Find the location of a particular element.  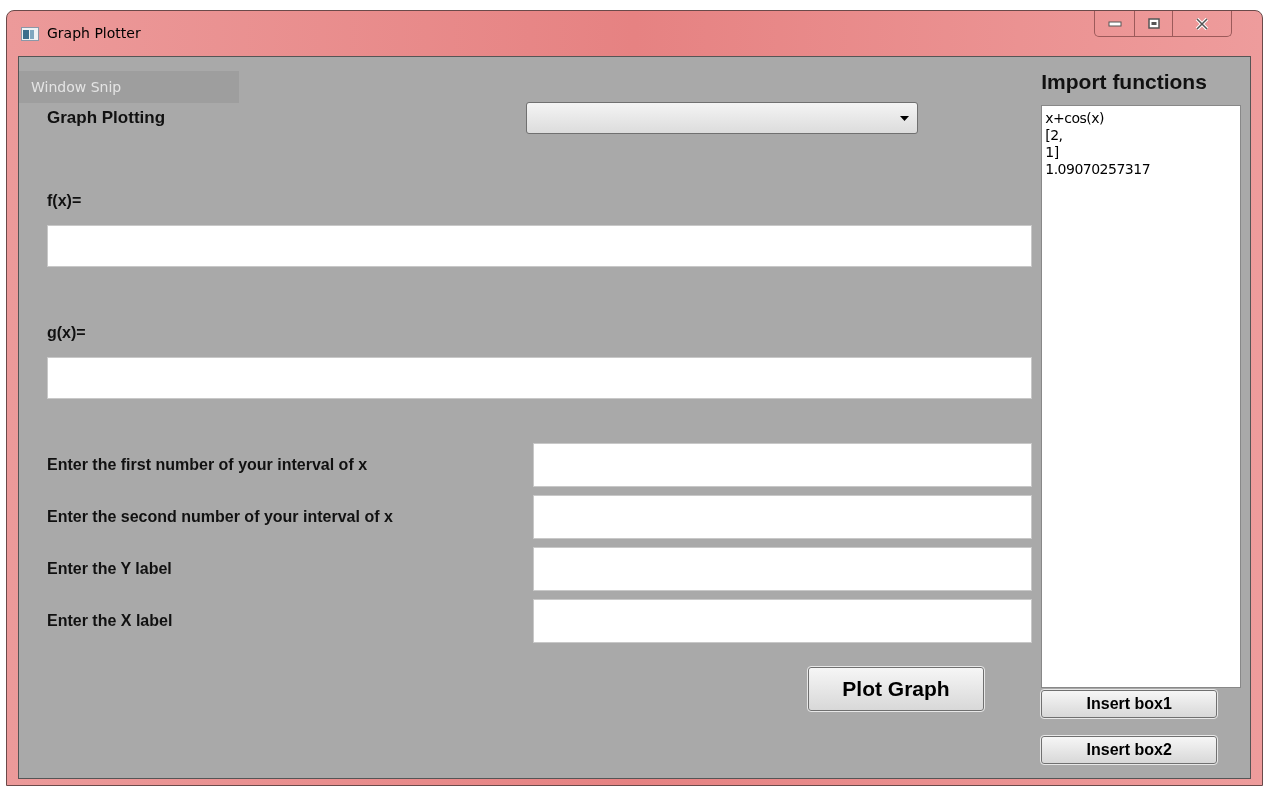

text-line: [2, is located at coordinates (1054, 135).